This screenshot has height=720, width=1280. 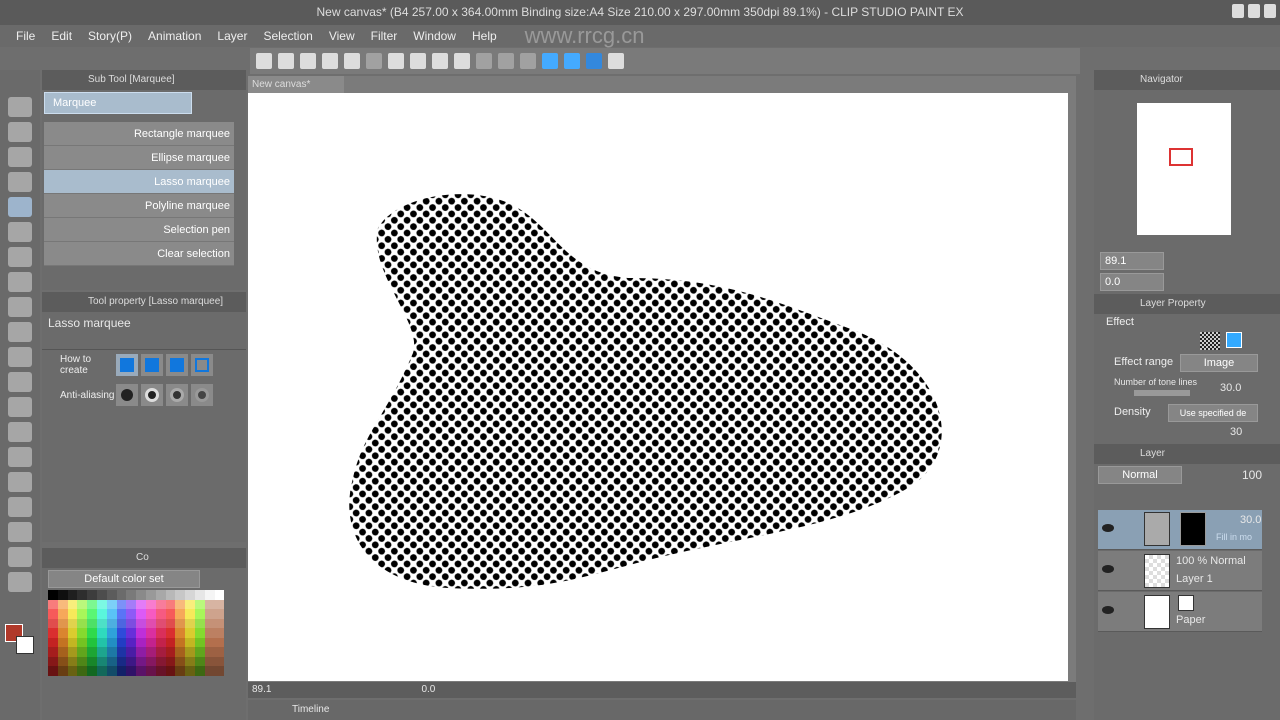 I want to click on navigator-zoom: 89.1, so click(x=1132, y=261).